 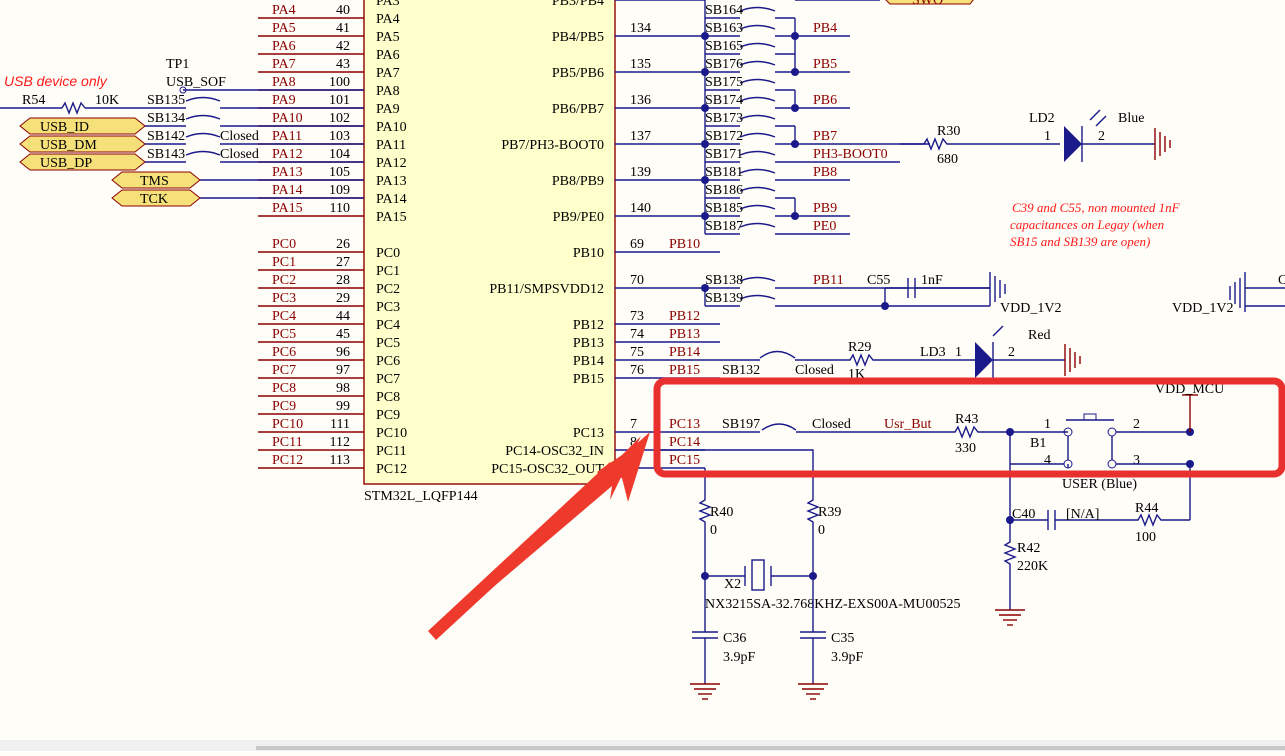 I want to click on left-pin-number: 100, so click(x=339, y=82).